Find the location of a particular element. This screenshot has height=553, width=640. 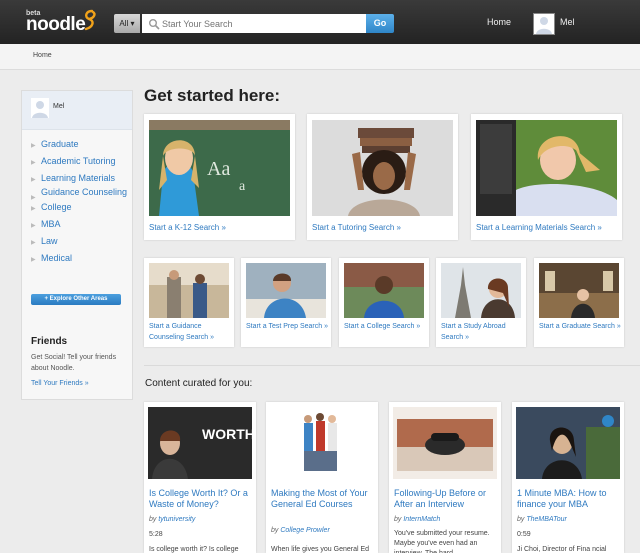

sidebar-item-label: Learning Materials is located at coordinates (78, 178).